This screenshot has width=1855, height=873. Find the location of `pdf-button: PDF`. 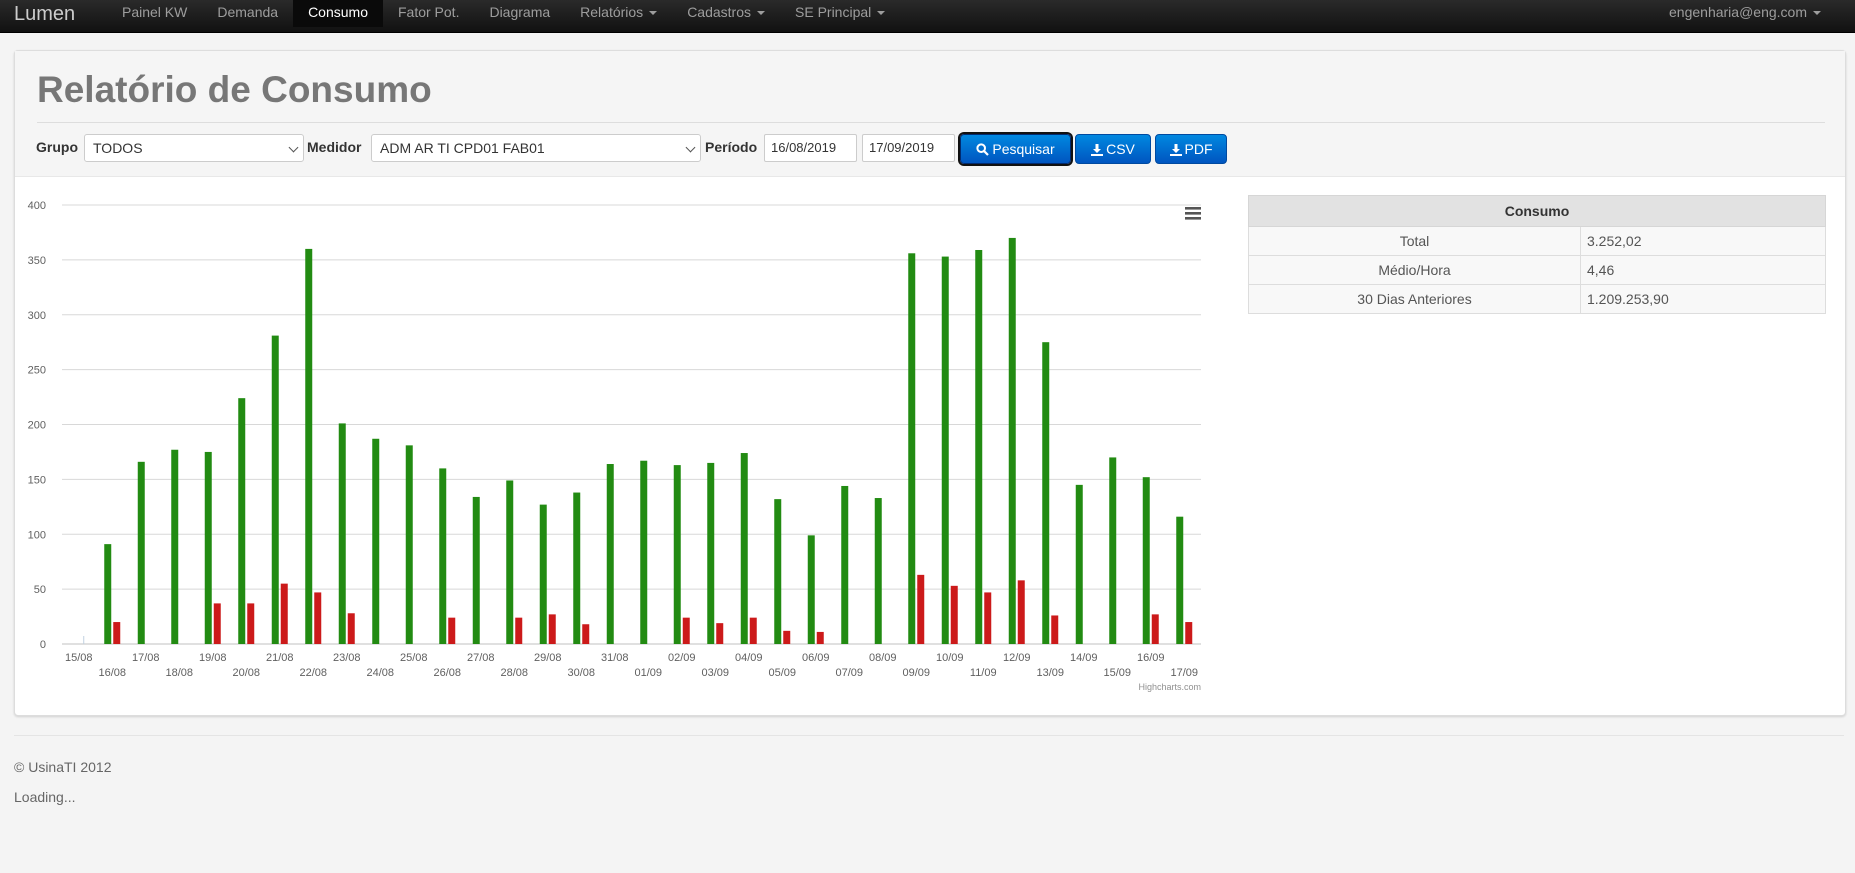

pdf-button: PDF is located at coordinates (1191, 149).